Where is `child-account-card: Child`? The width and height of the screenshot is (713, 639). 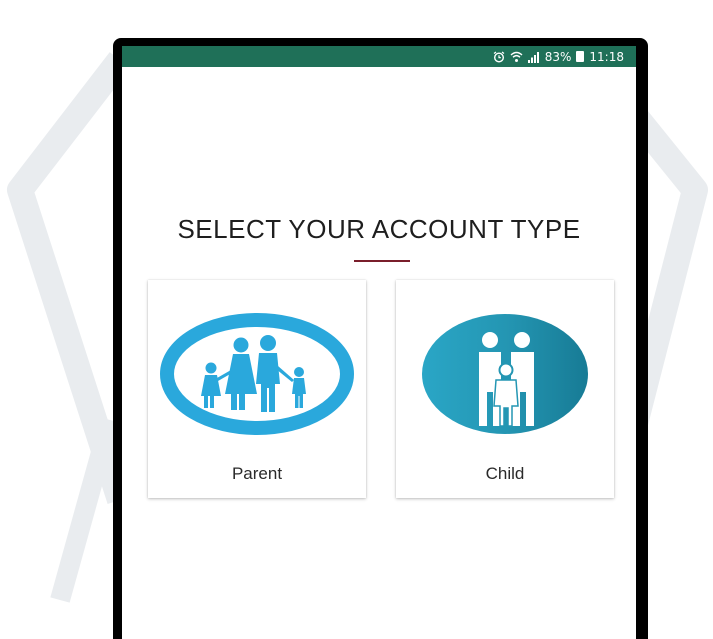 child-account-card: Child is located at coordinates (505, 389).